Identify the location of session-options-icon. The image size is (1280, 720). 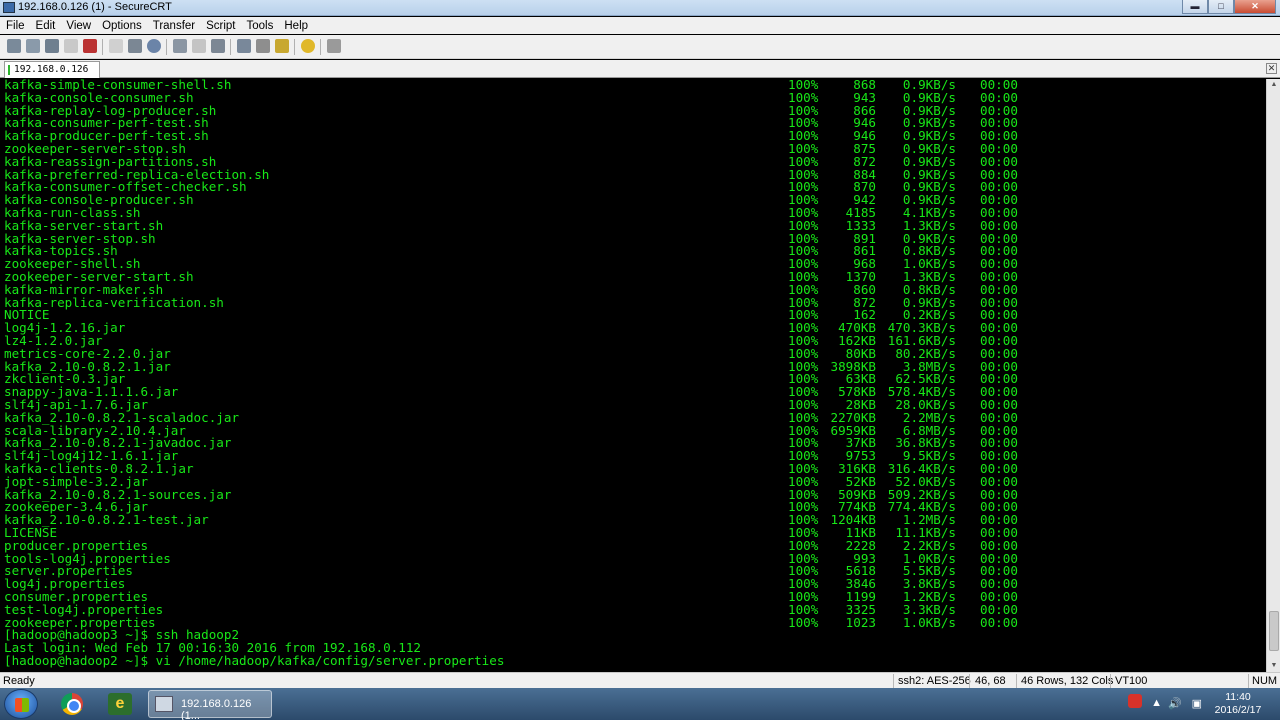
(244, 46).